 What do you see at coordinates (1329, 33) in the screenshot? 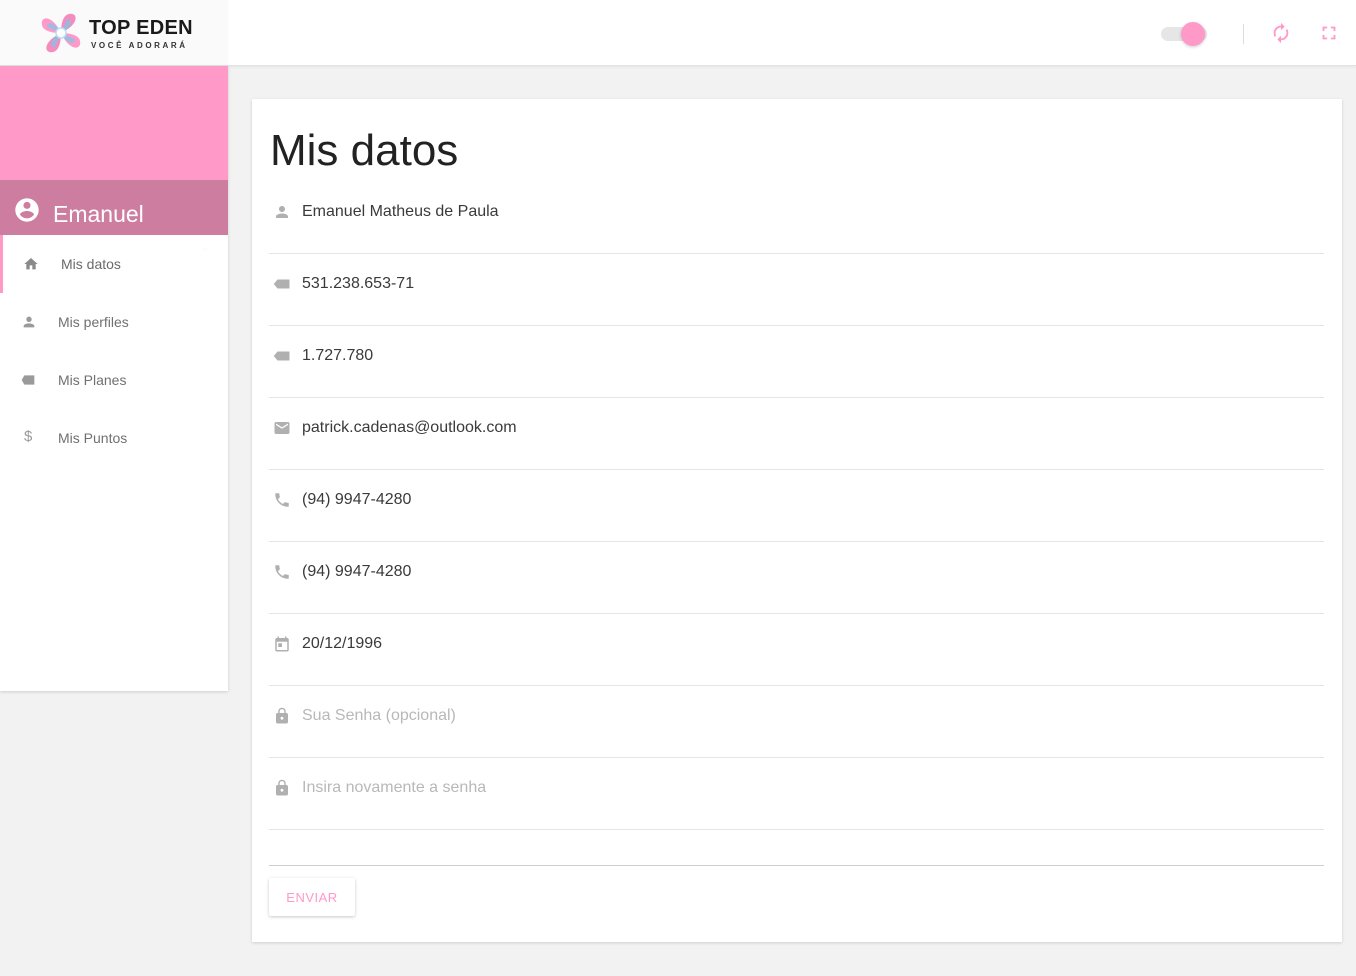
I see `fullscreen-icon` at bounding box center [1329, 33].